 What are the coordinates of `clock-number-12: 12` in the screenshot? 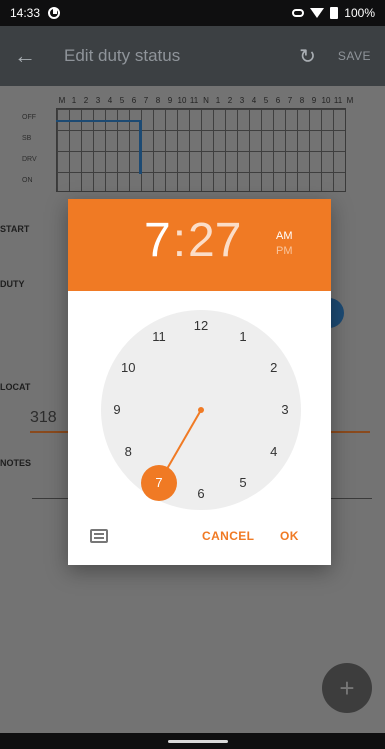 It's located at (201, 326).